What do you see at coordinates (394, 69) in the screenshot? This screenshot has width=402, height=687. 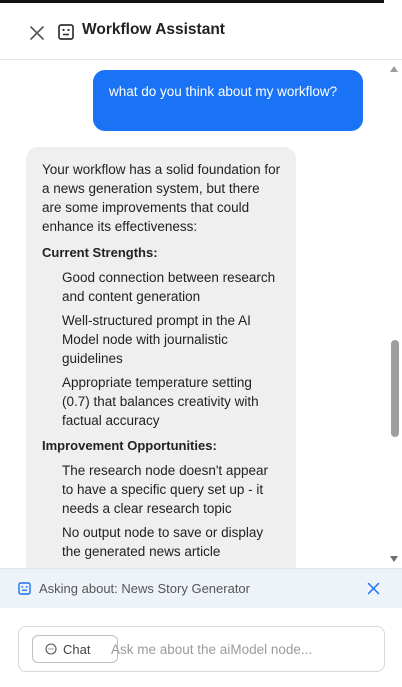 I see `scroll-up-arrow-icon` at bounding box center [394, 69].